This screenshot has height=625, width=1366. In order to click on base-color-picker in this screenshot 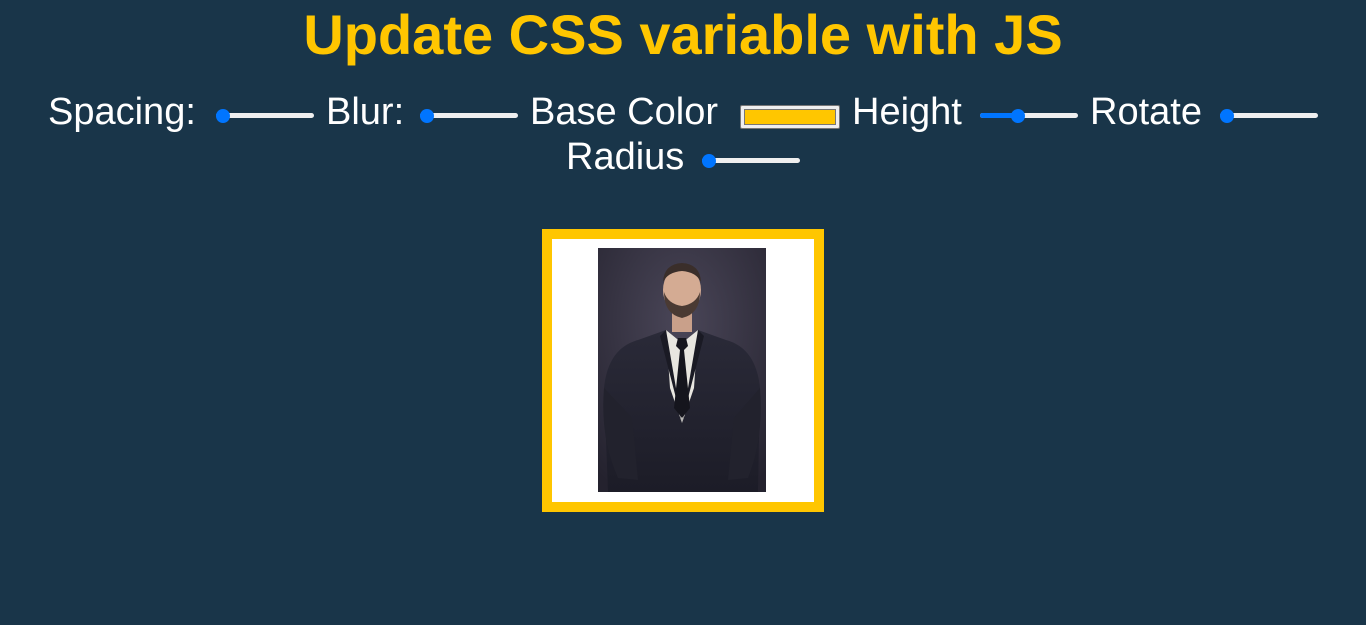, I will do `click(790, 117)`.